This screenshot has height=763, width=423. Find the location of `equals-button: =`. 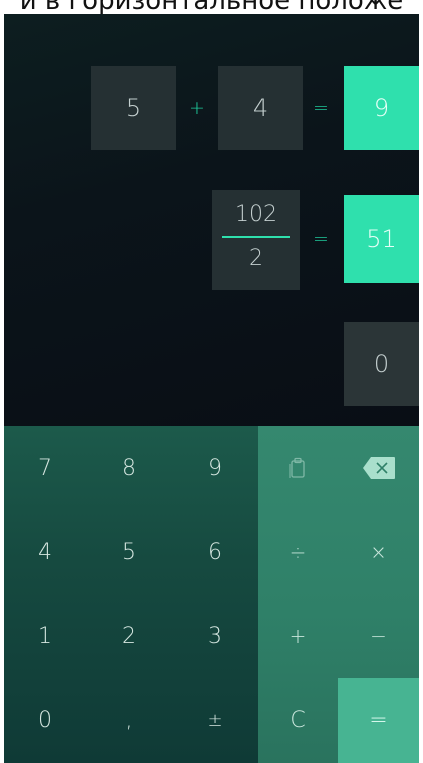

equals-button: = is located at coordinates (378, 720).